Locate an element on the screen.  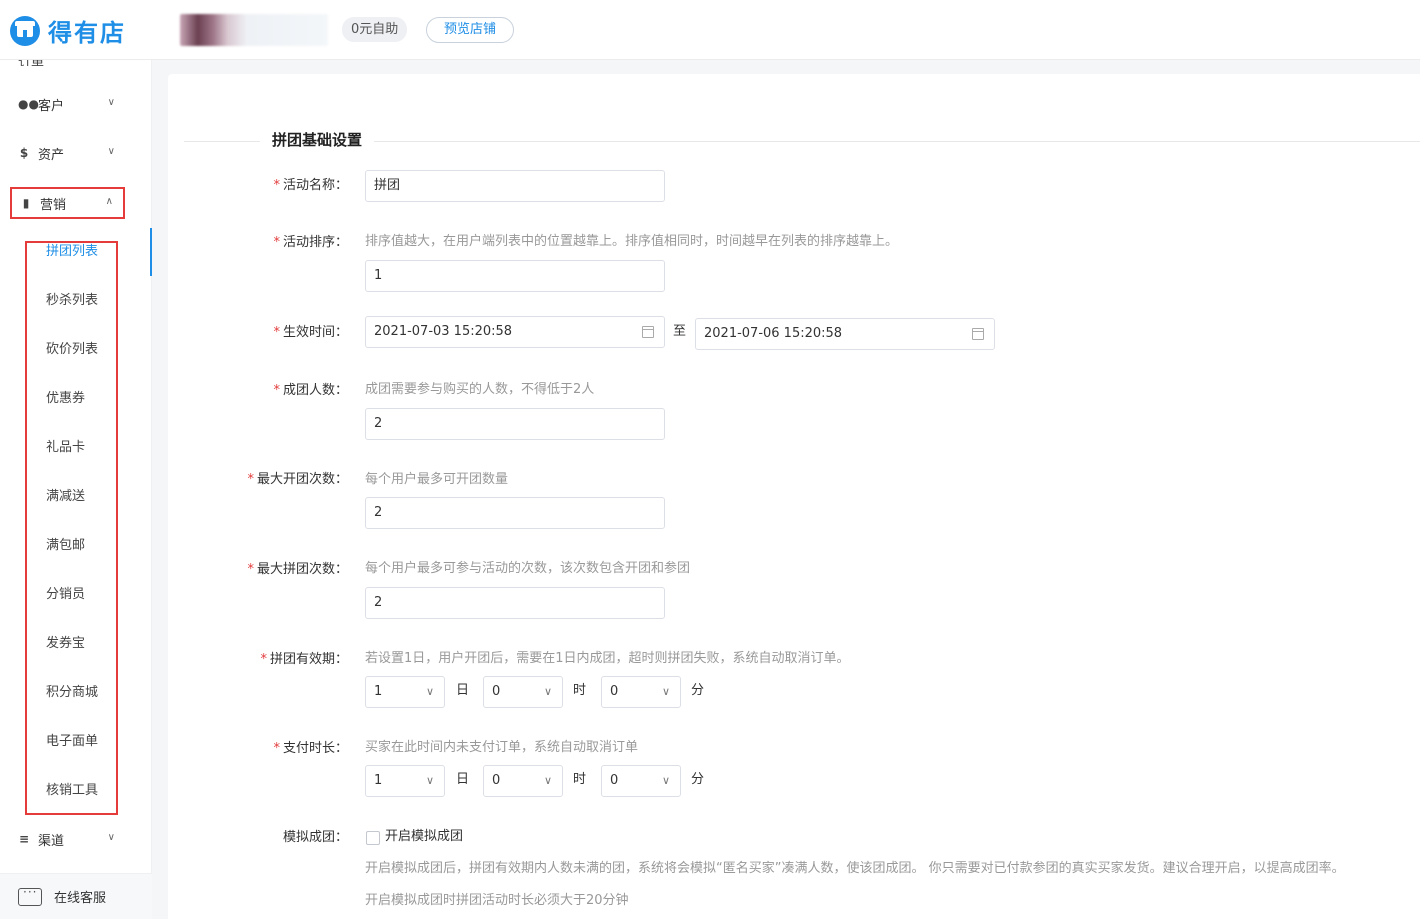
chat-icon is located at coordinates (30, 895).